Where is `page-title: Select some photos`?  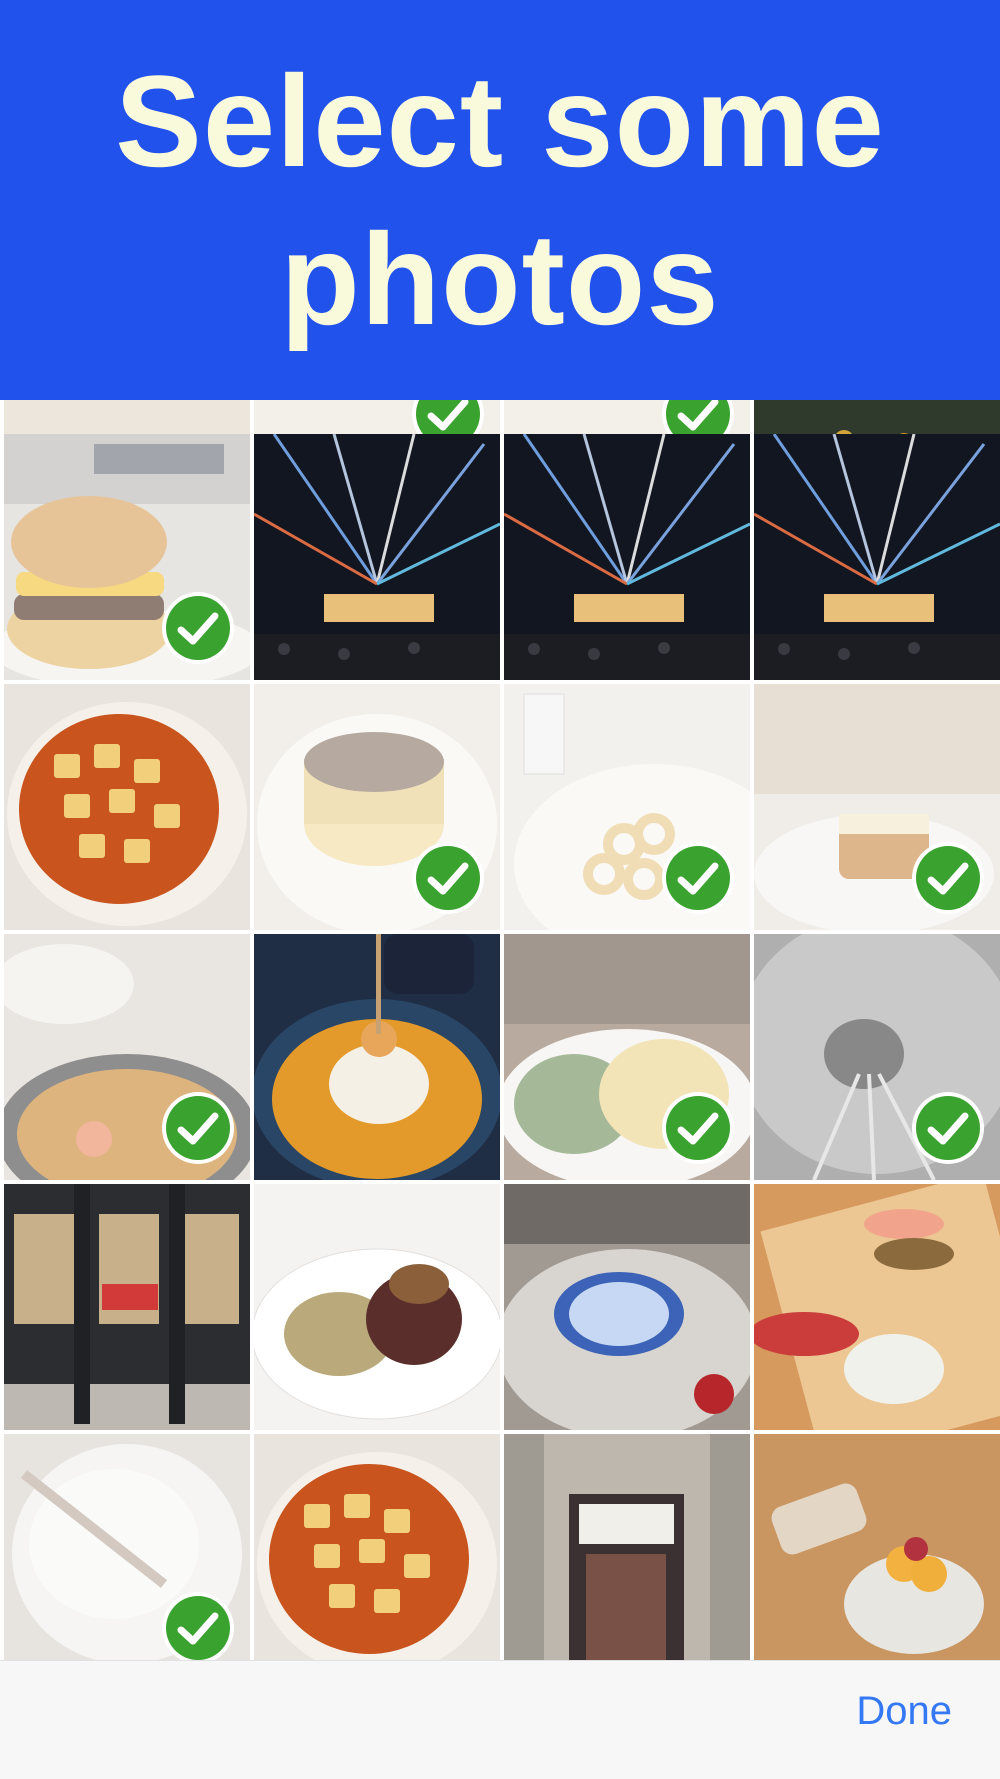
page-title: Select some photos is located at coordinates (500, 200).